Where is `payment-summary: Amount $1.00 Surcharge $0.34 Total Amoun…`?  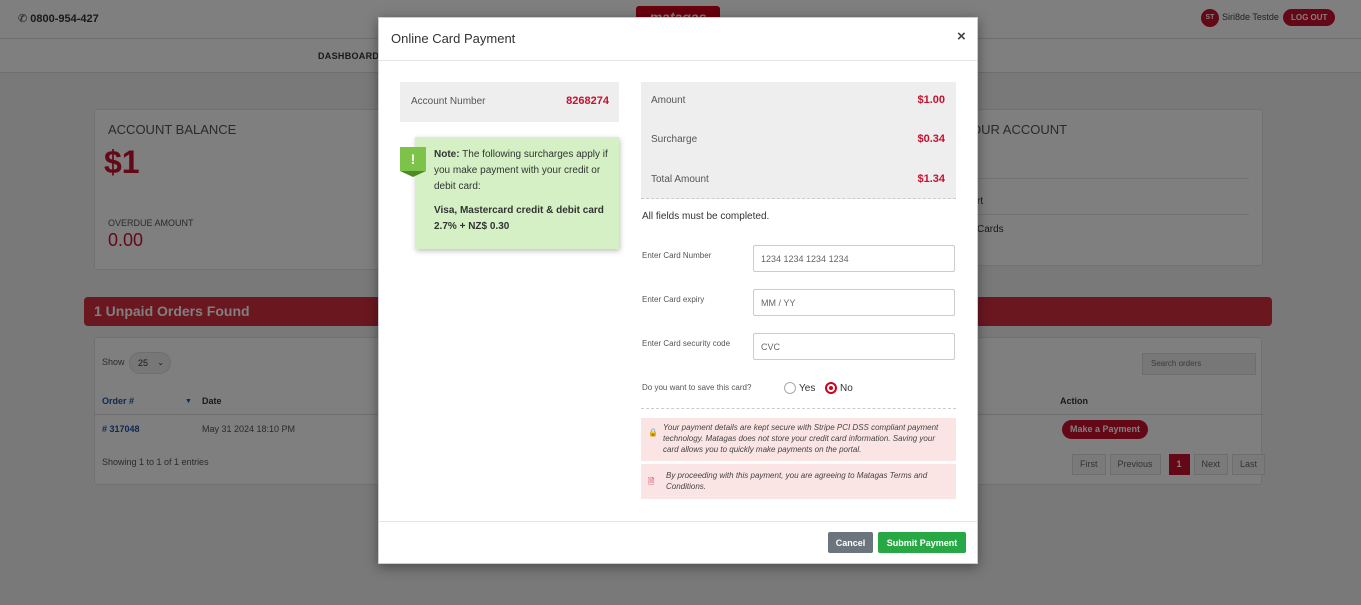 payment-summary: Amount $1.00 Surcharge $0.34 Total Amoun… is located at coordinates (798, 140).